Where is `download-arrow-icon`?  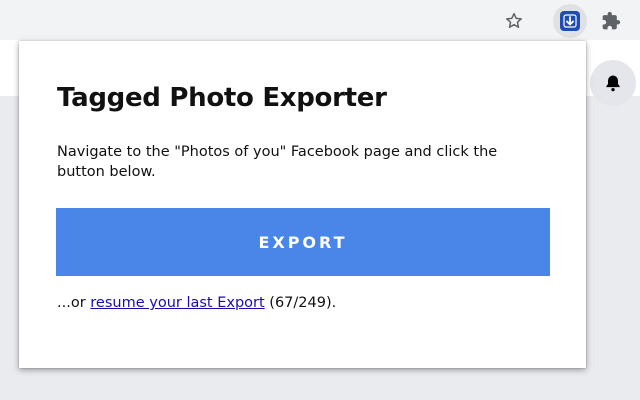 download-arrow-icon is located at coordinates (570, 21).